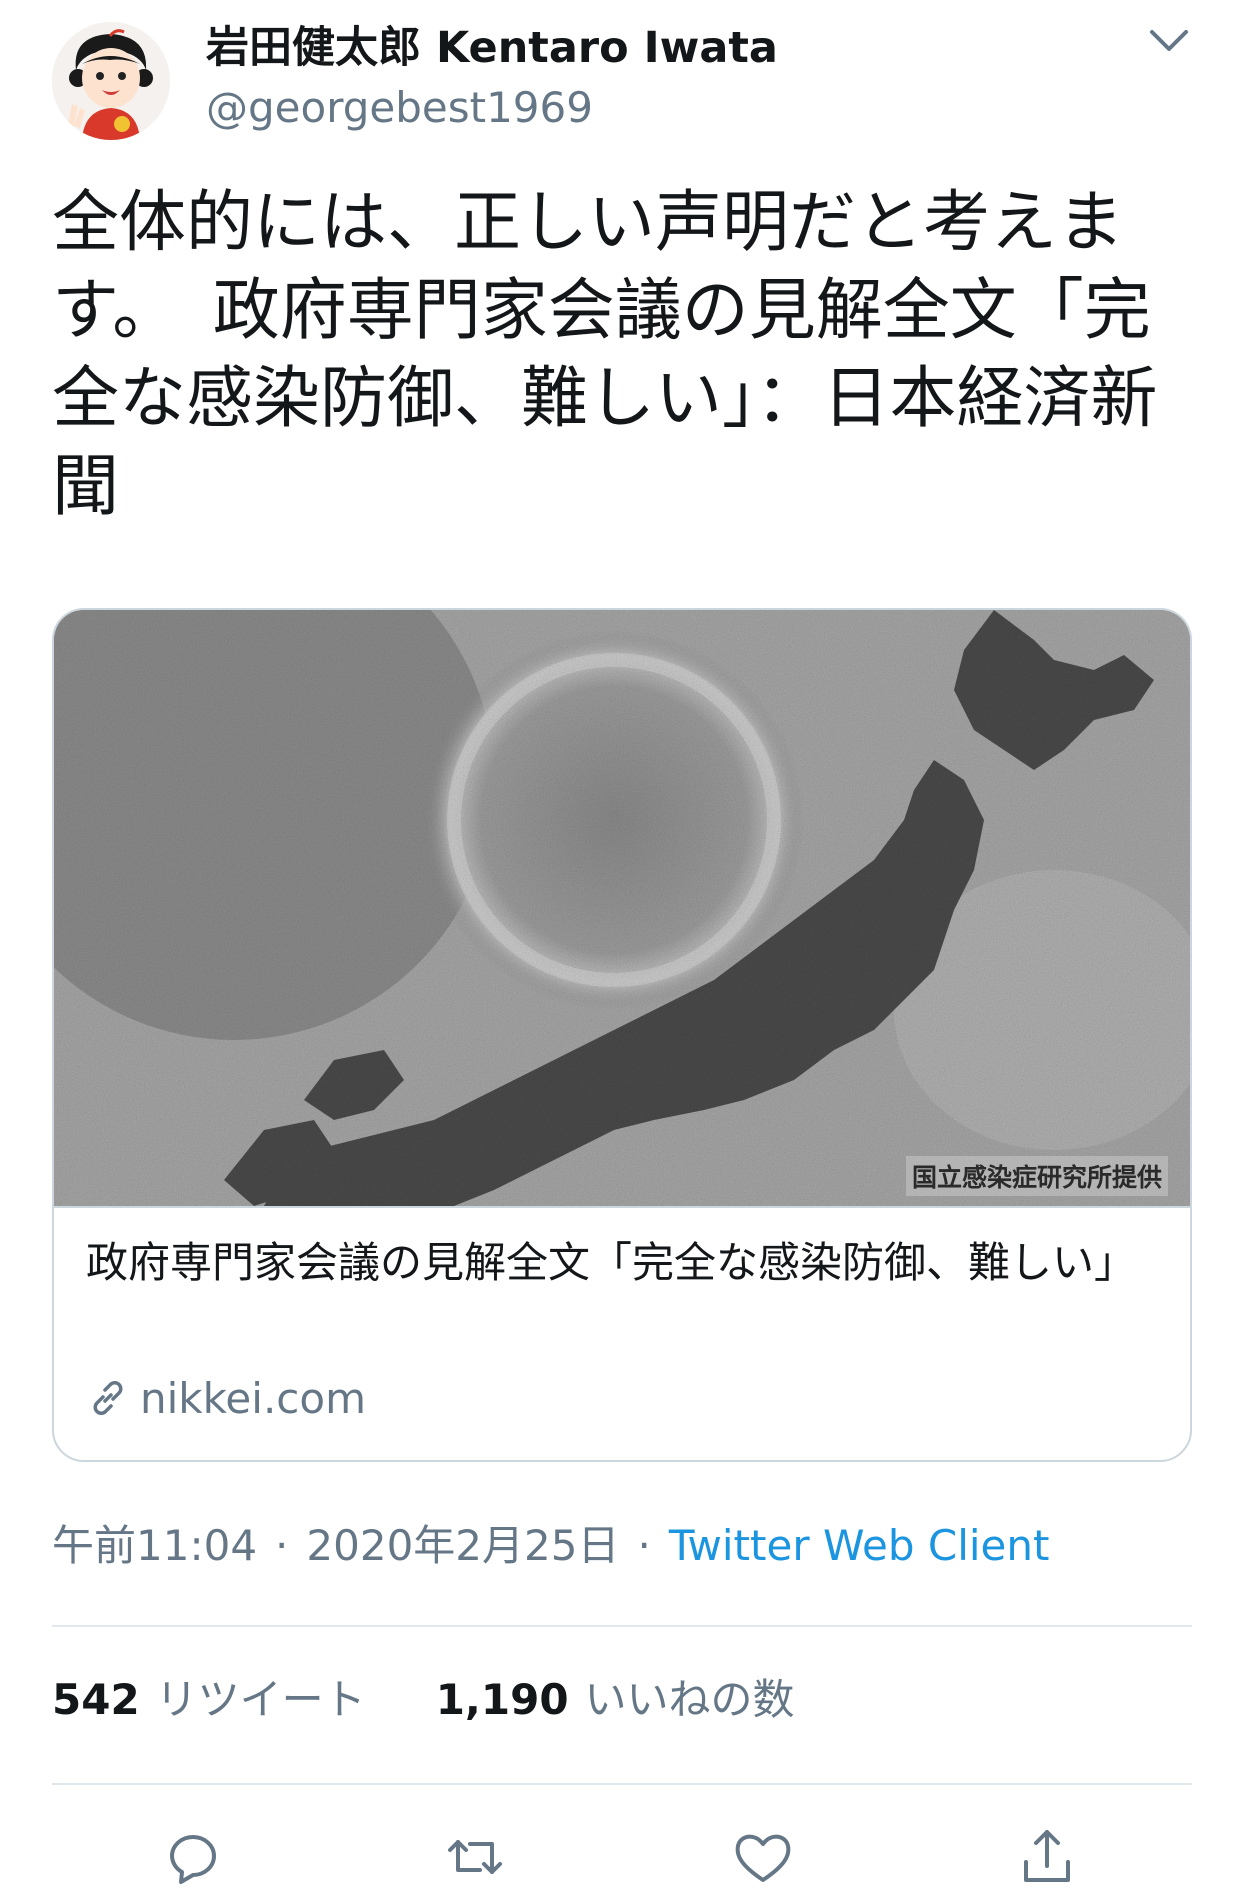  What do you see at coordinates (111, 81) in the screenshot?
I see `avatar` at bounding box center [111, 81].